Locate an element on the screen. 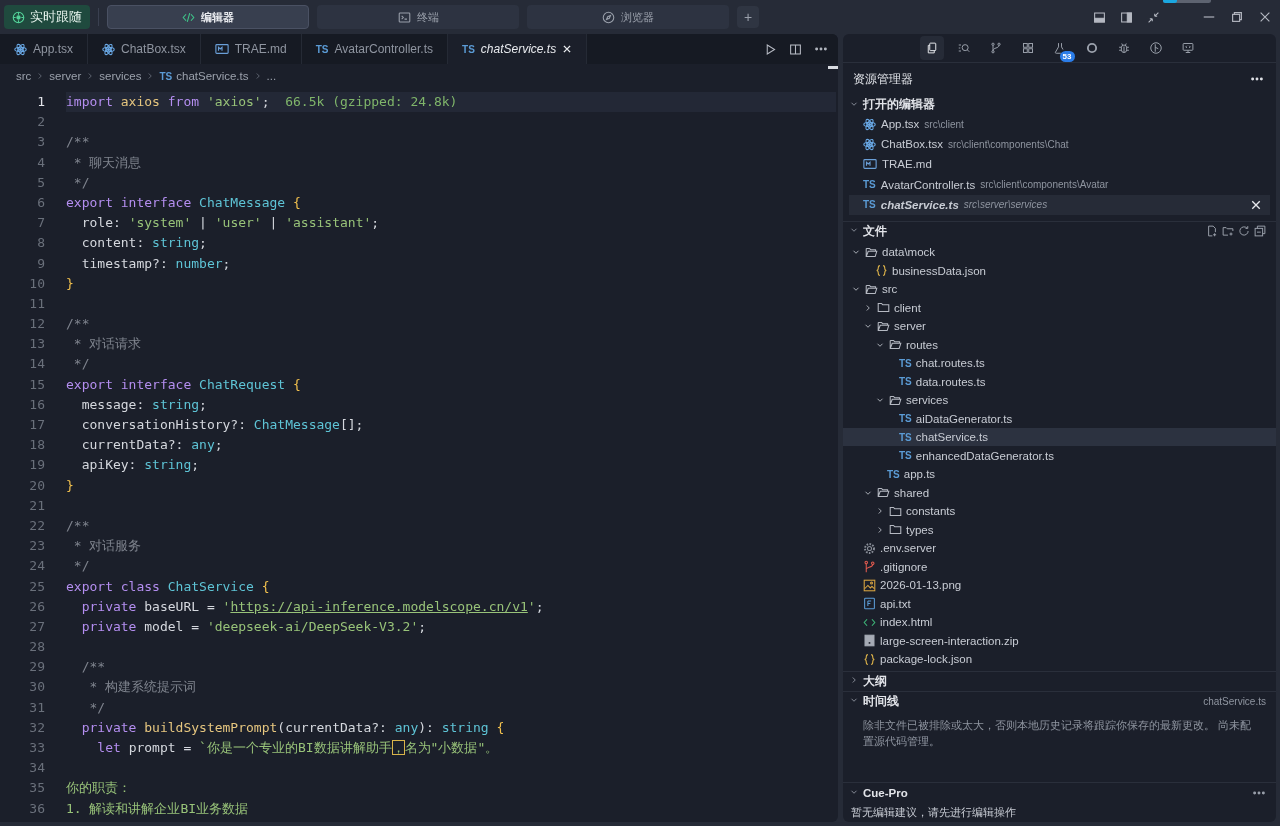  suggestion-message: 暂无编辑建议，请先进行编辑操作 is located at coordinates (933, 812).